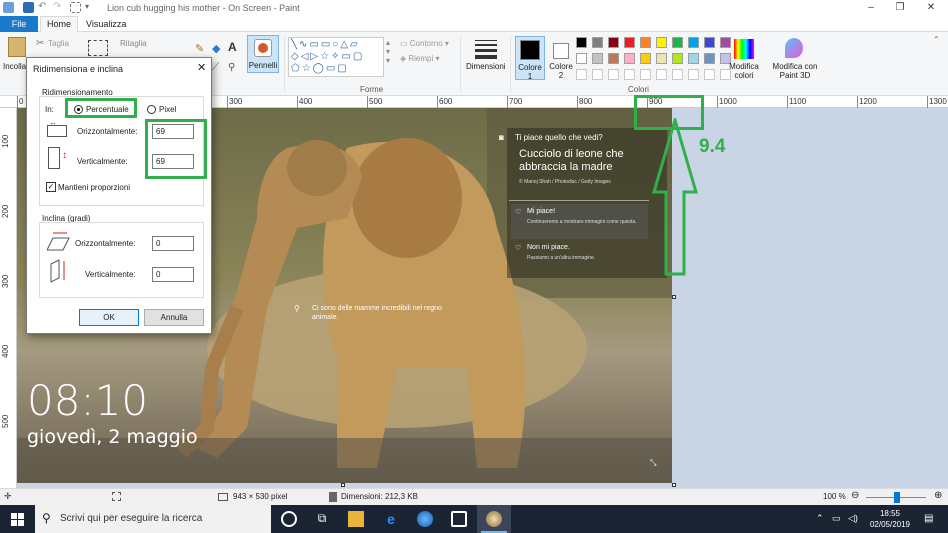  Describe the element at coordinates (75, 7) in the screenshot. I see `select-icon` at that location.